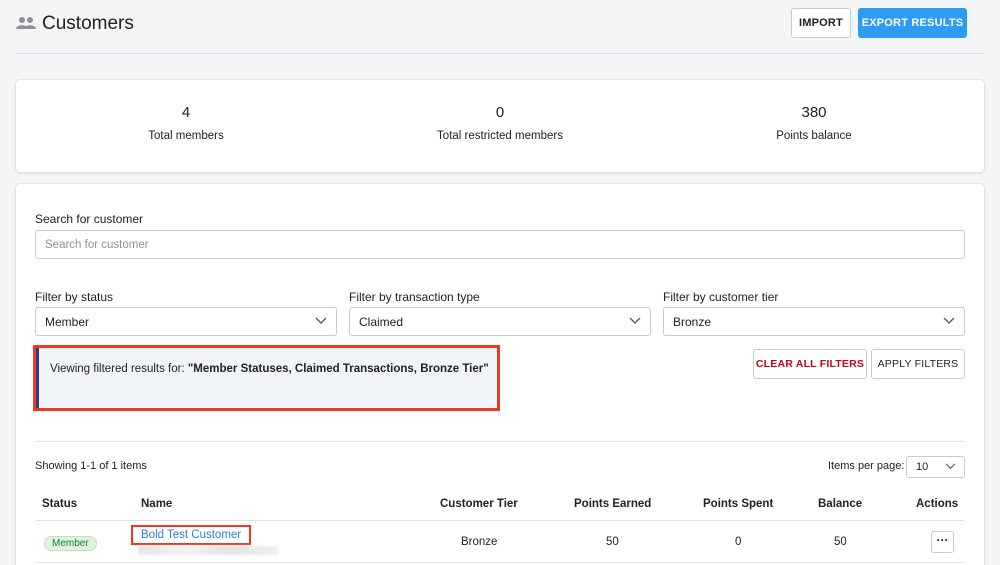 The image size is (1000, 565). What do you see at coordinates (810, 364) in the screenshot?
I see `clear-all-filters-button: CLEAR ALL FILTERS` at bounding box center [810, 364].